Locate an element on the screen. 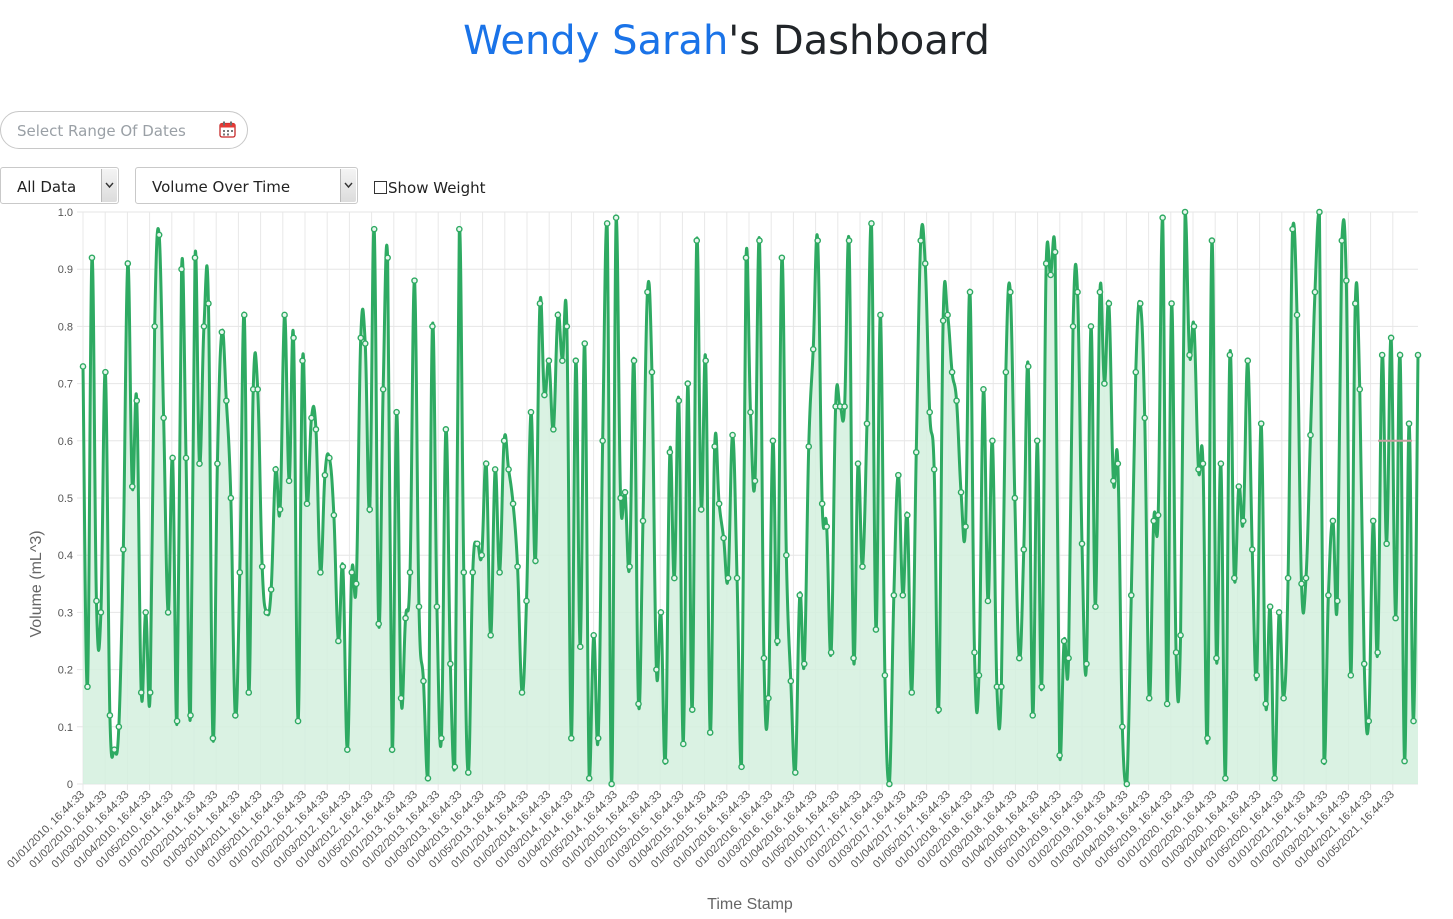 The height and width of the screenshot is (919, 1453). date-range-input: Select Range Of Dates is located at coordinates (124, 130).